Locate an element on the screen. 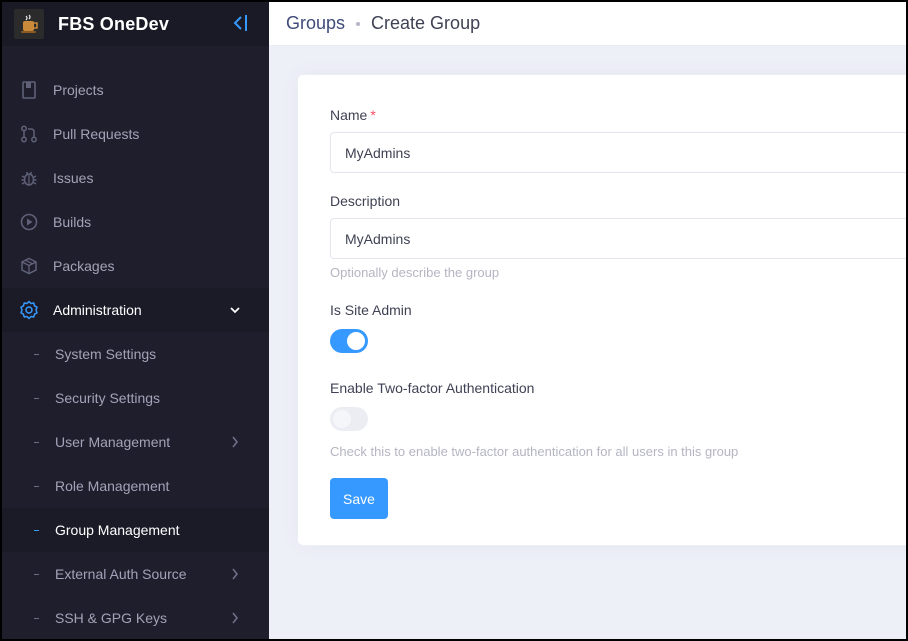 The image size is (908, 641). chevron-down-icon is located at coordinates (235, 310).